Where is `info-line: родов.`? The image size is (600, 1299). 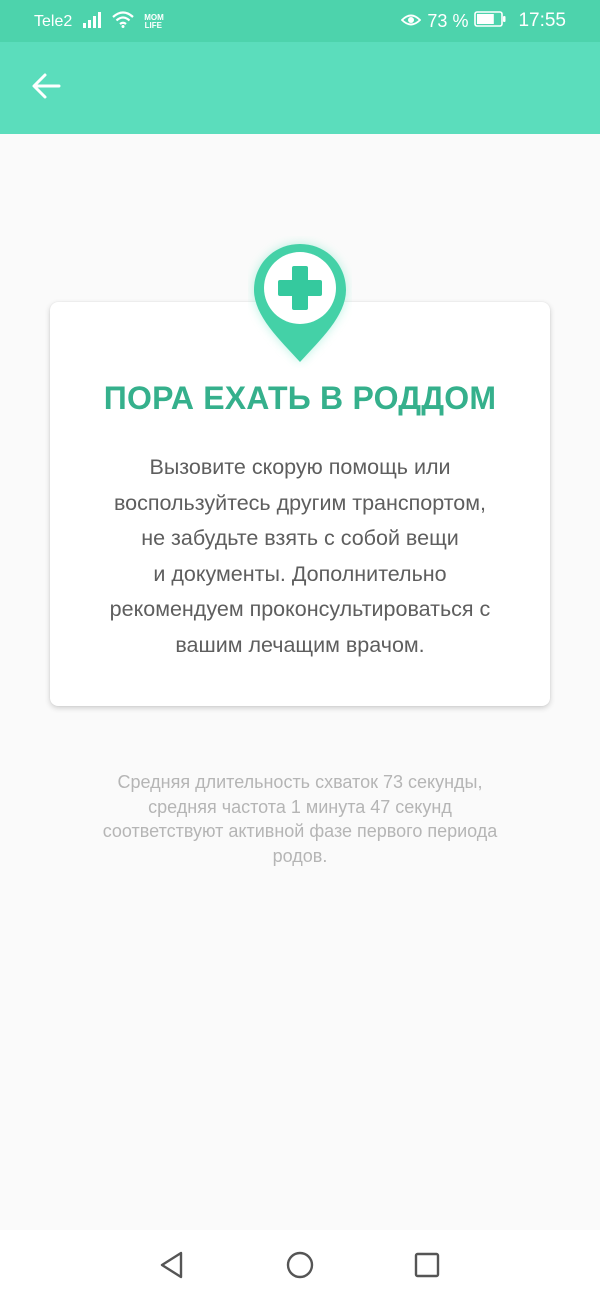 info-line: родов. is located at coordinates (300, 855).